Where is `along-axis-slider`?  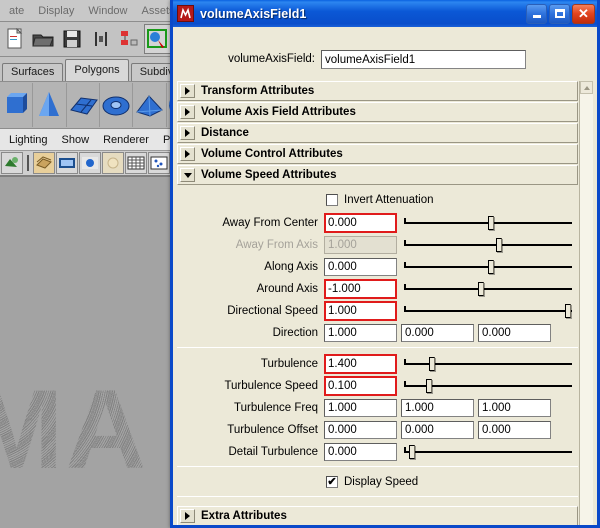 along-axis-slider is located at coordinates (488, 267).